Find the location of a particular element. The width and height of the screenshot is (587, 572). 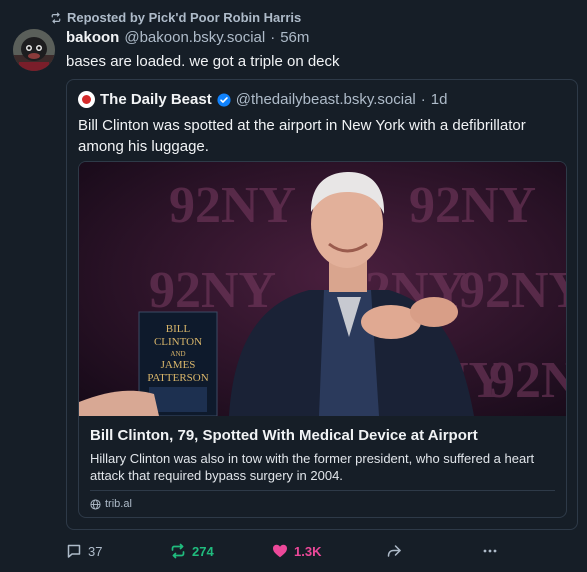

book-cover-text: CLINTON is located at coordinates (178, 342).